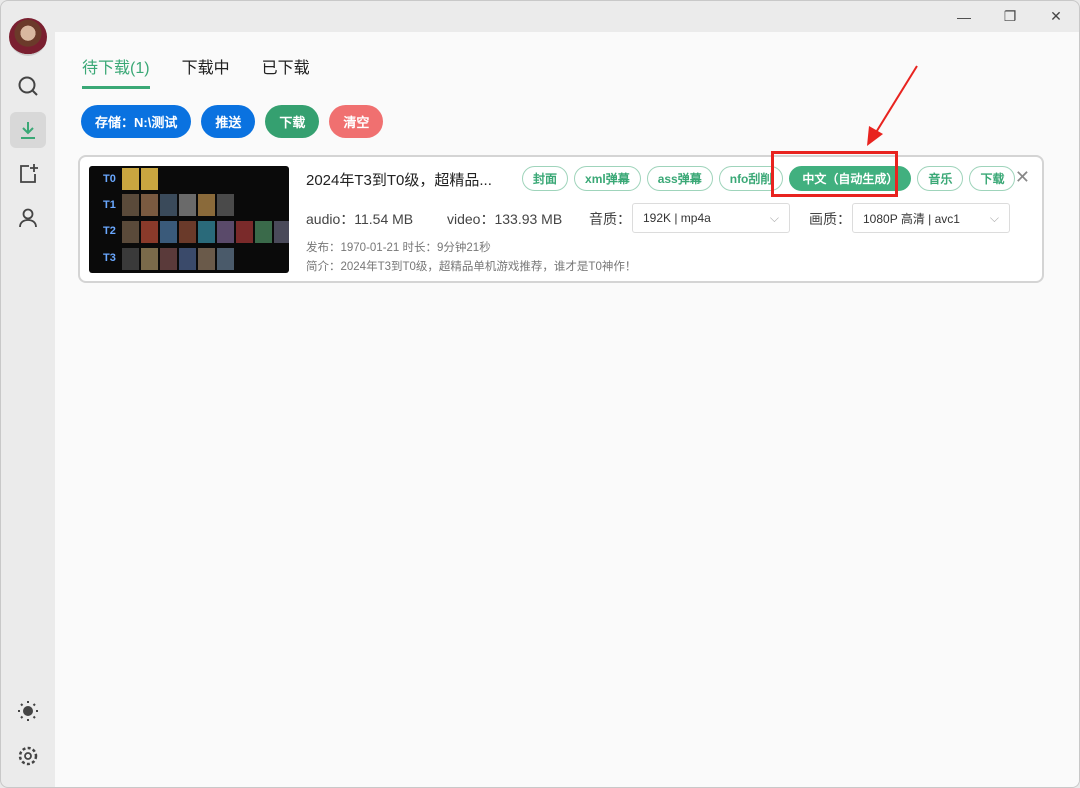  I want to click on download-icon, so click(28, 130).